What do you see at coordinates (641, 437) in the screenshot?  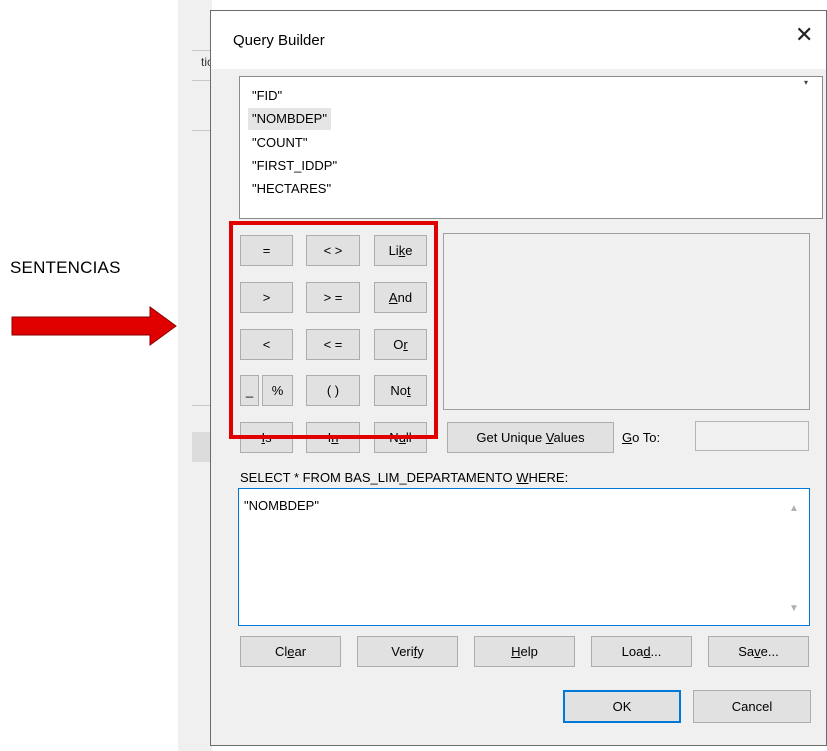 I see `go-to-label: Go To:` at bounding box center [641, 437].